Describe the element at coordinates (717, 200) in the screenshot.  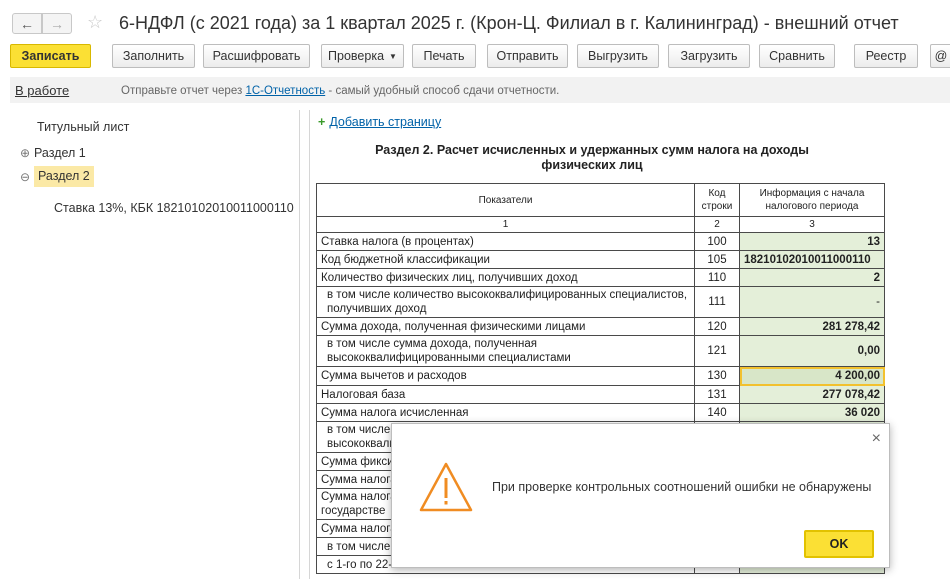
I see `header-code: Код строки` at that location.